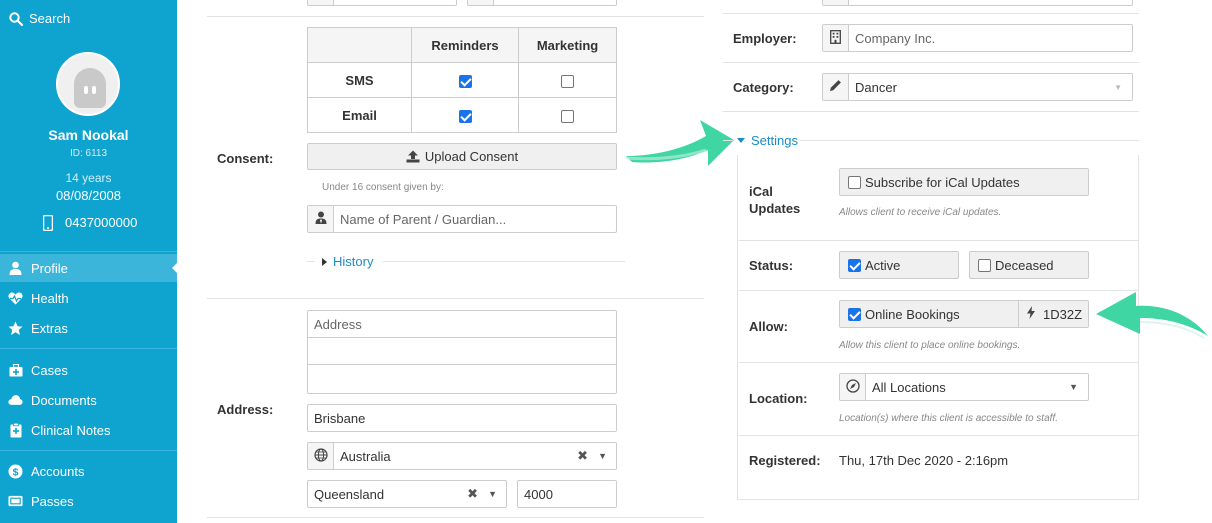  What do you see at coordinates (854, 182) in the screenshot?
I see `ical-checkbox` at bounding box center [854, 182].